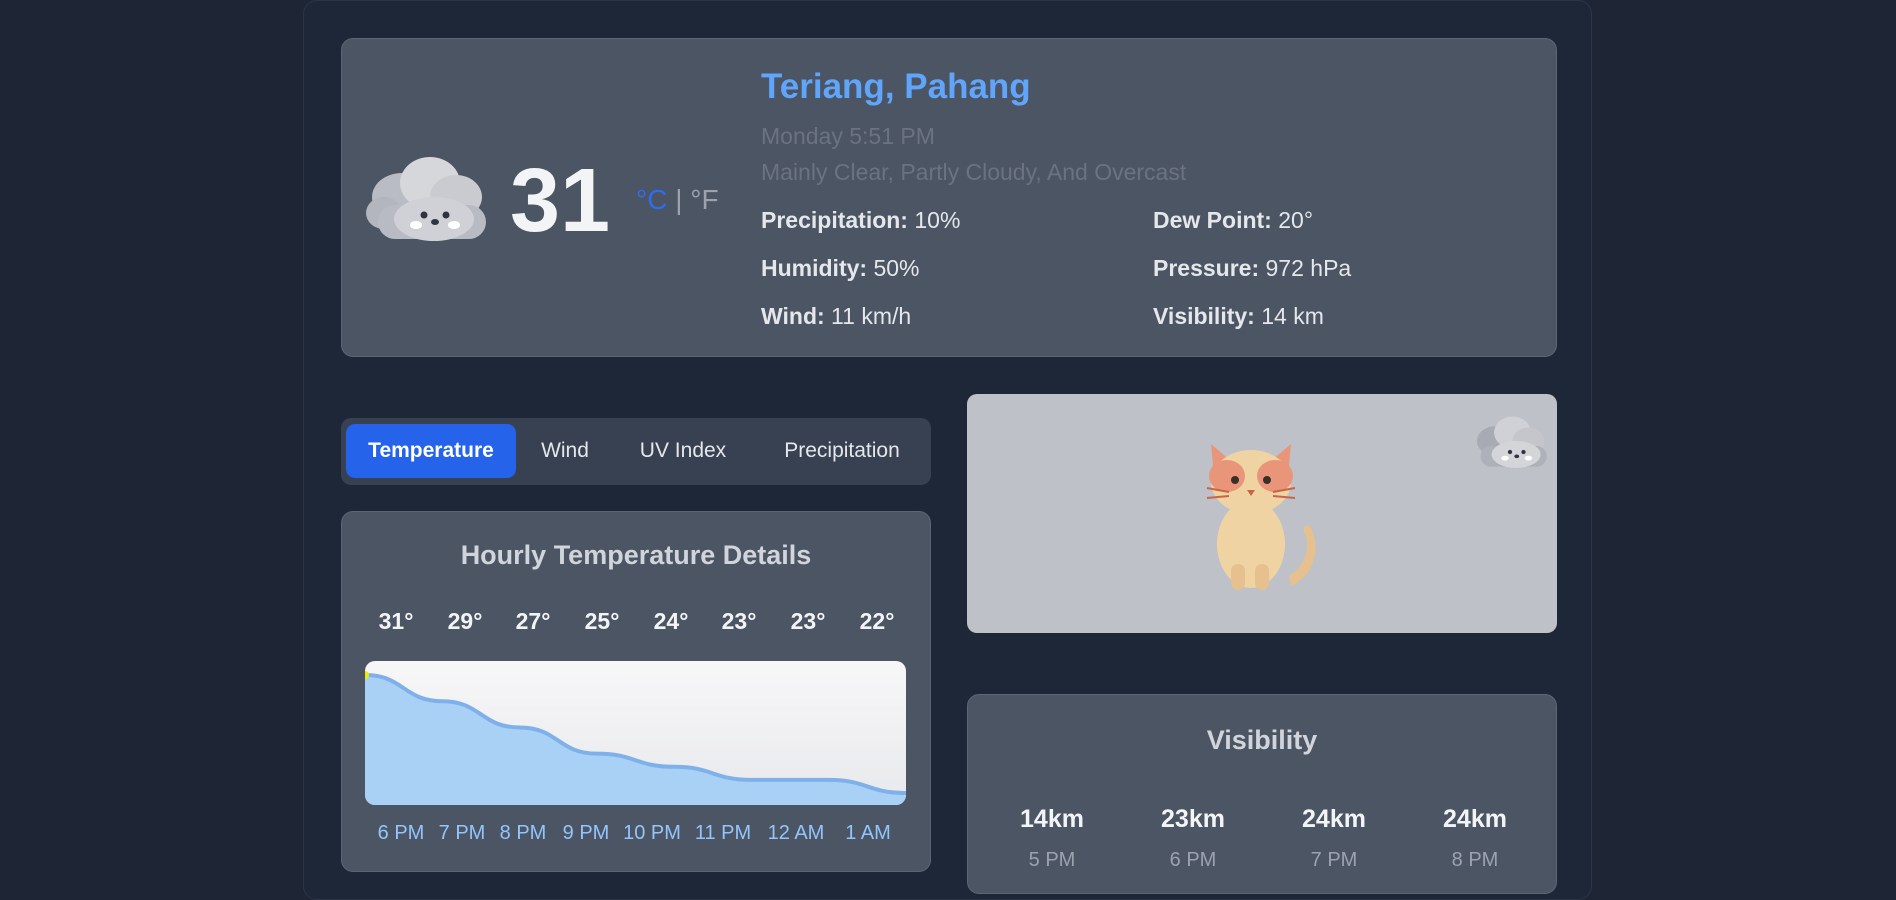 The width and height of the screenshot is (1896, 900). Describe the element at coordinates (431, 451) in the screenshot. I see `tab-temperature: Temperature` at that location.